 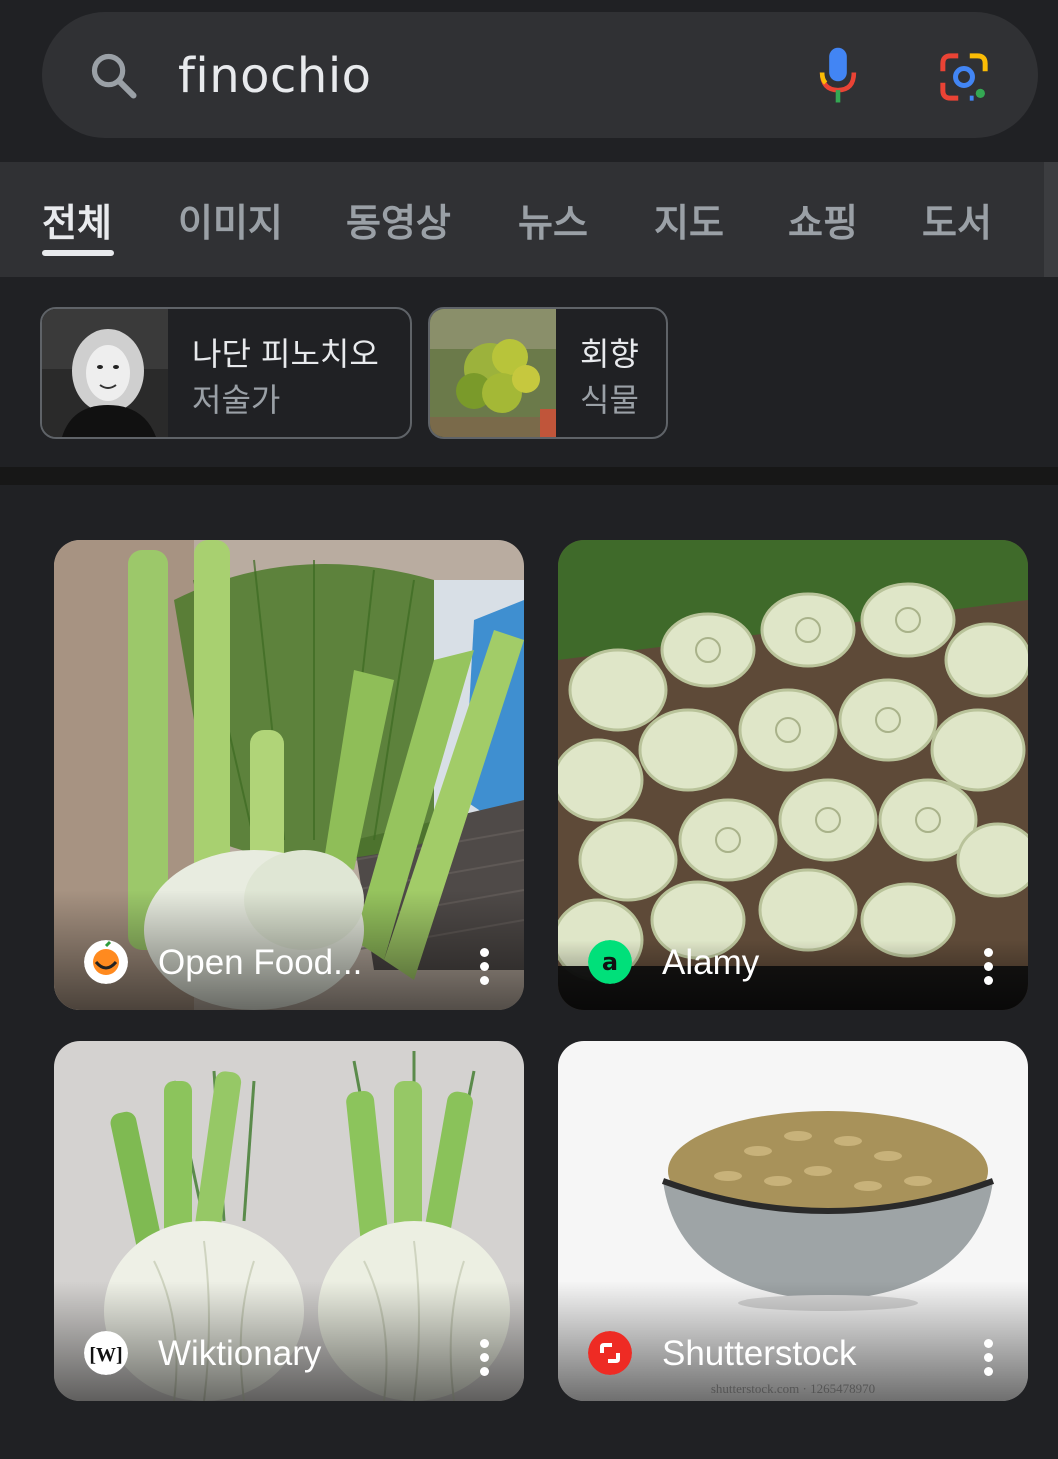 I want to click on search-tabs: 전체 이미지 동영상 뉴스 지도 쇼핑 도서, so click(x=529, y=219).